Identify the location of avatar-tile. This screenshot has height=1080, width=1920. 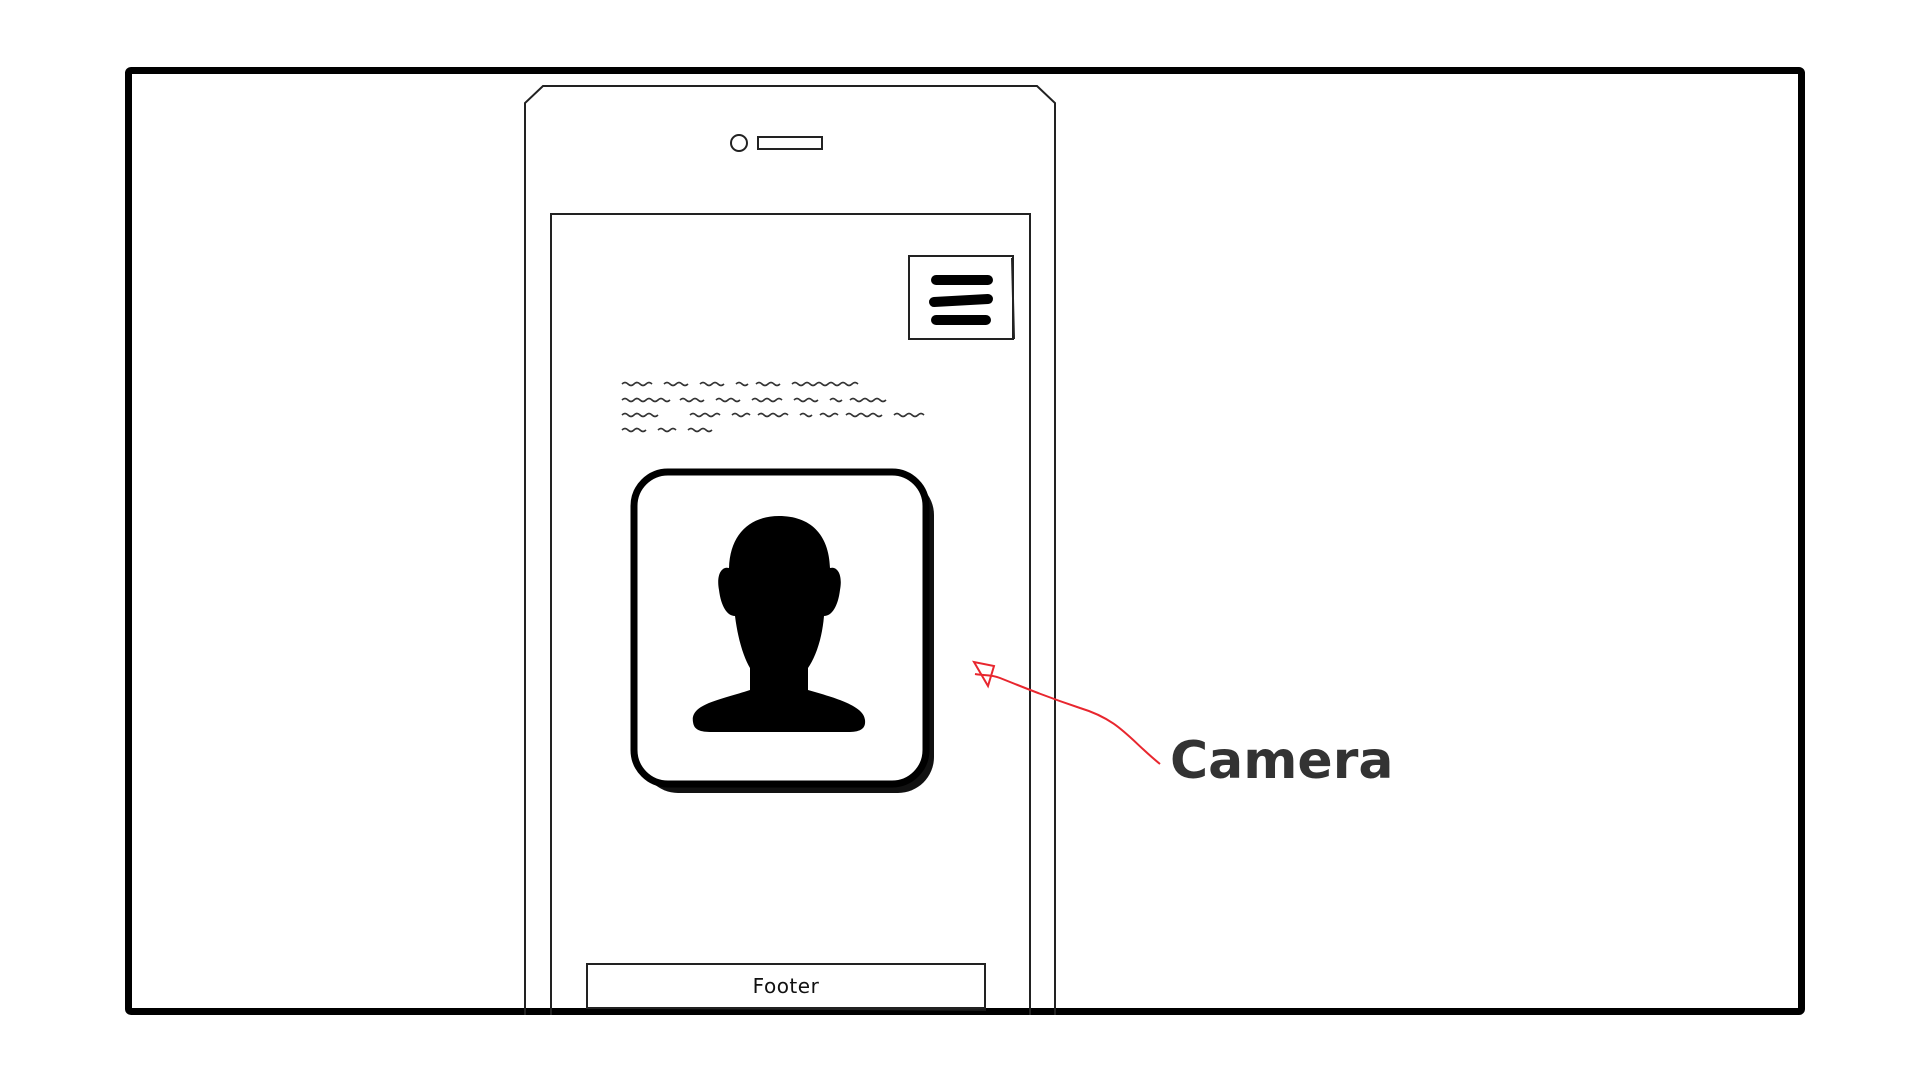
(782, 630).